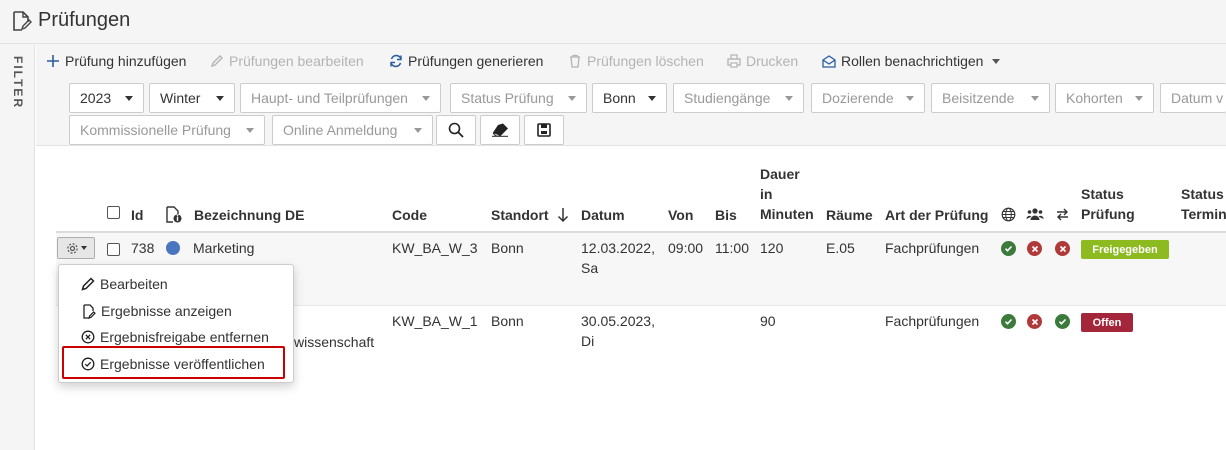  I want to click on lecturers-select: Dozierende, so click(868, 98).